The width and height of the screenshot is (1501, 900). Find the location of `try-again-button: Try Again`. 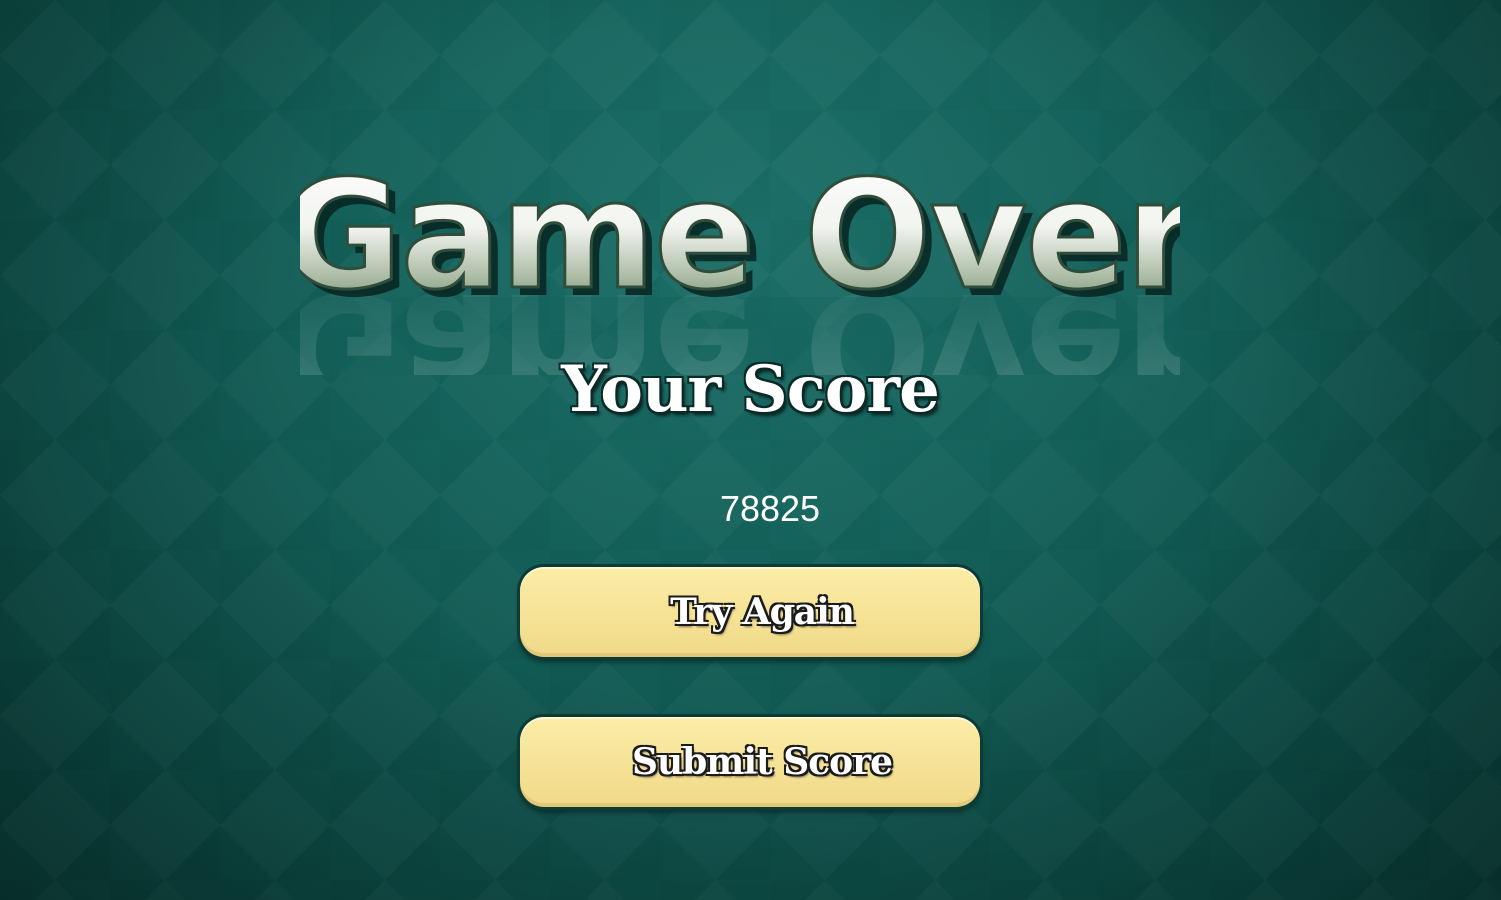

try-again-button: Try Again is located at coordinates (750, 612).